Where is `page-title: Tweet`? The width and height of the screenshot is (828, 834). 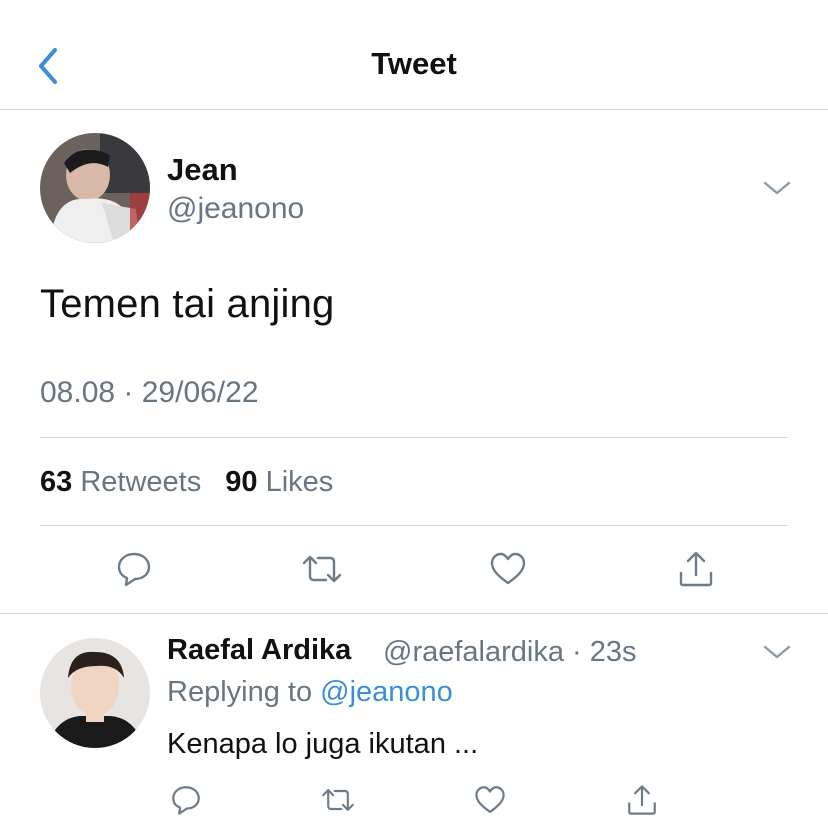
page-title: Tweet is located at coordinates (414, 63).